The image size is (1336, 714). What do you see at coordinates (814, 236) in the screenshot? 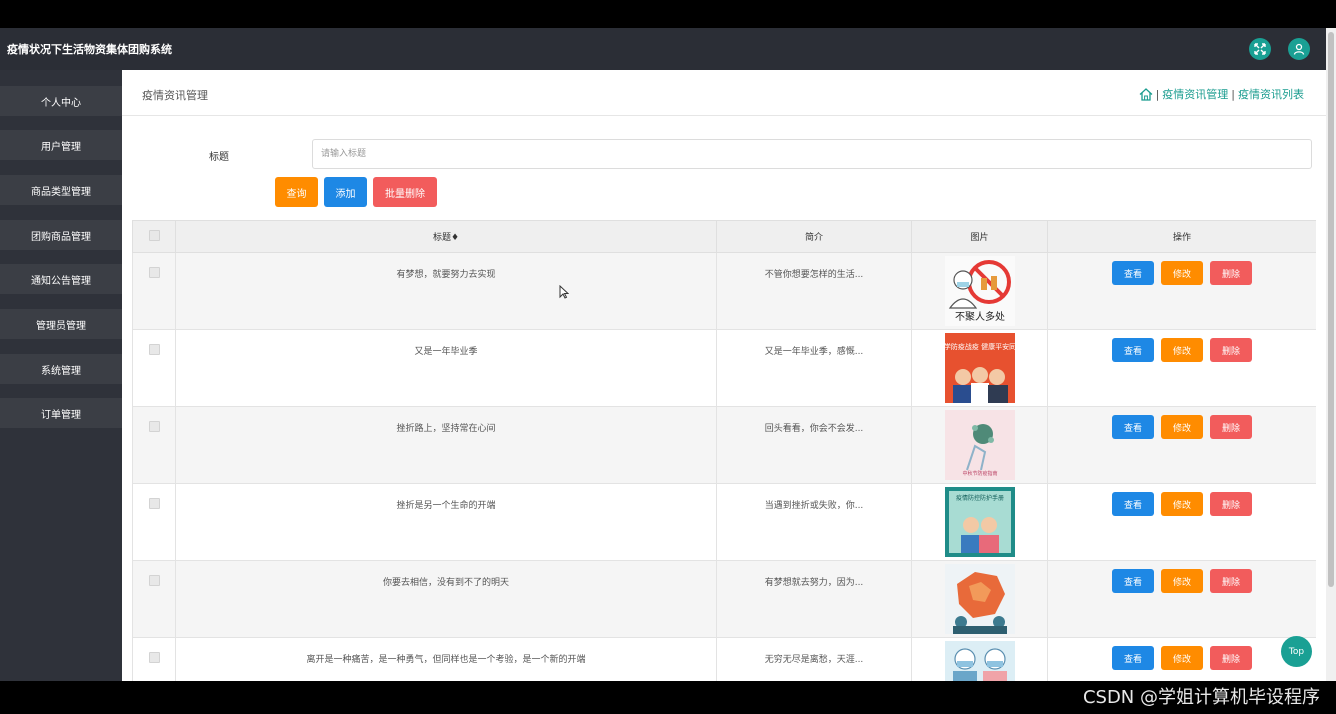
I see `column-header-summary: 简介` at bounding box center [814, 236].